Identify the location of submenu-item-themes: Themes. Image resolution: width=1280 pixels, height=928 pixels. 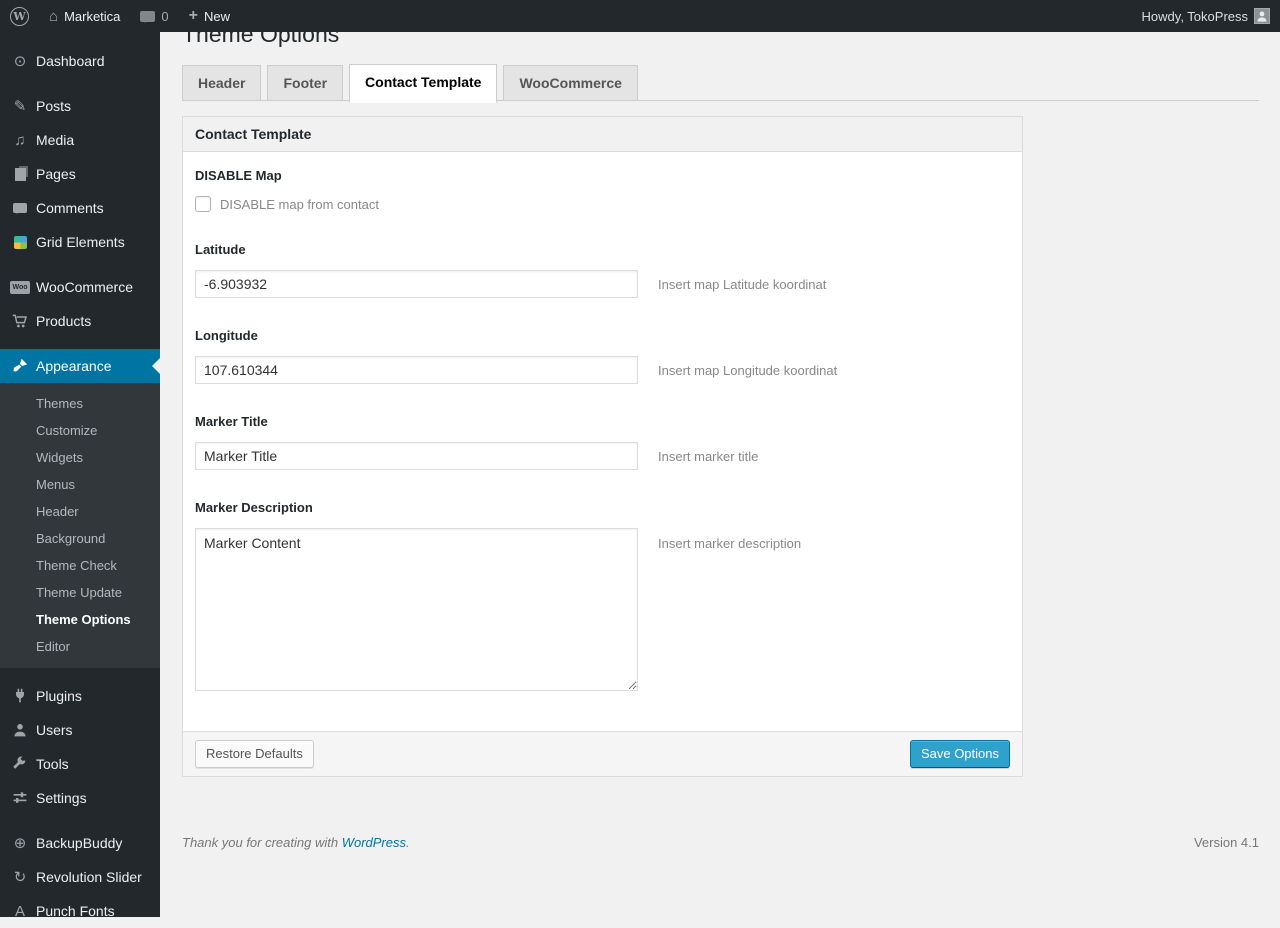
(80, 403).